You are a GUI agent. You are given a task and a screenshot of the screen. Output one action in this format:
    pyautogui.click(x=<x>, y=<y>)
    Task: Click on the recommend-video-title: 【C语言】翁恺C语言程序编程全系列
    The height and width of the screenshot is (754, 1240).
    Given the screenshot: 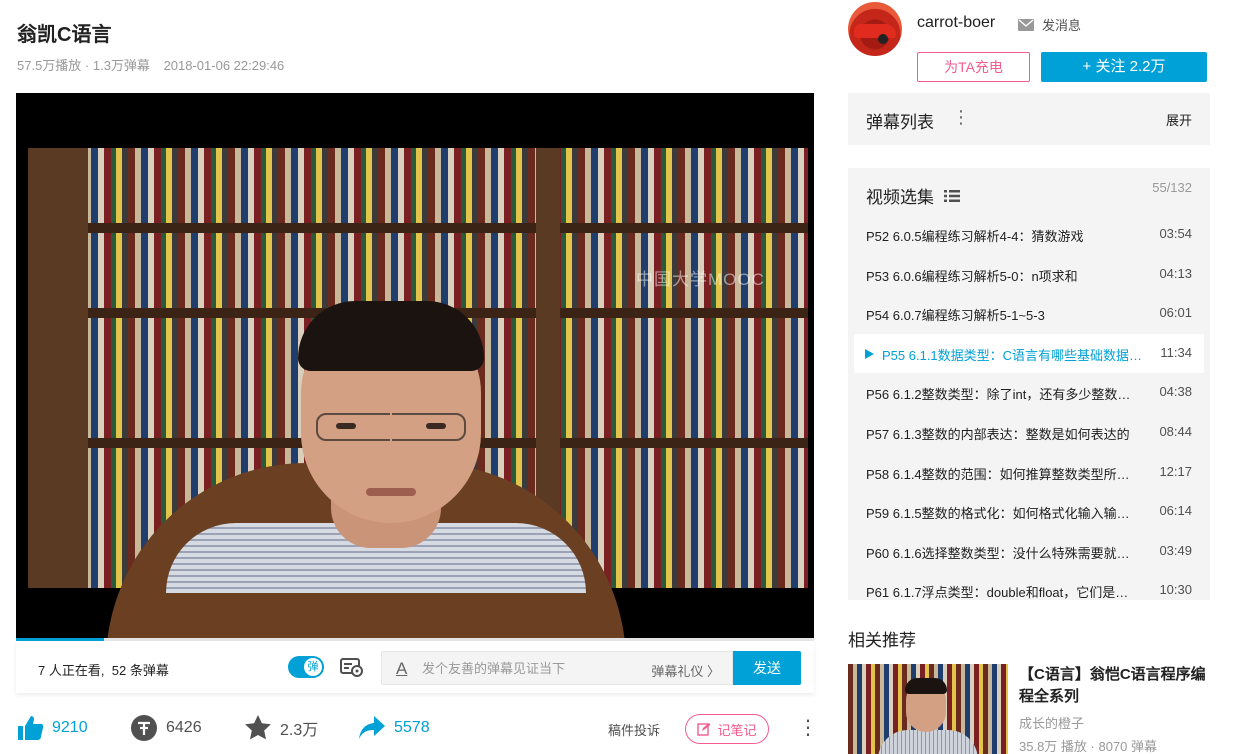 What is the action you would take?
    pyautogui.click(x=1114, y=686)
    